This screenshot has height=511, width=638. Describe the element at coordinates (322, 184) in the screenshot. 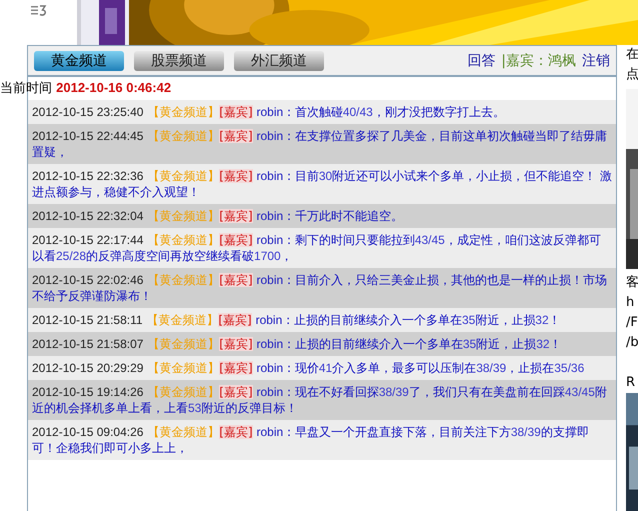

I see `chat-message: 2012-10-15 22:32:36 【黄金频道】[嘉宾] robin : 目前30附近还可以小试来个多单，小止损，但不能追空！ 激进点额参与，稳健不介入观望！` at that location.